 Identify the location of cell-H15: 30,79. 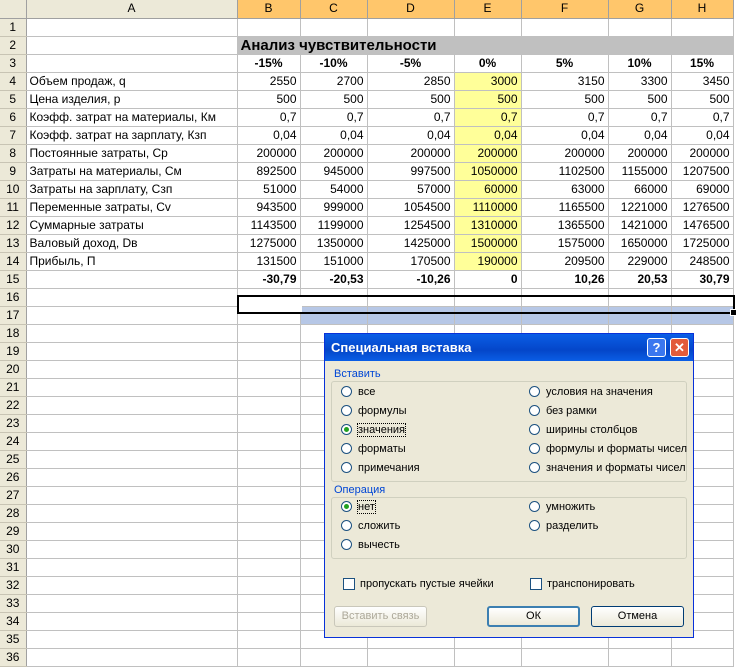
(702, 279).